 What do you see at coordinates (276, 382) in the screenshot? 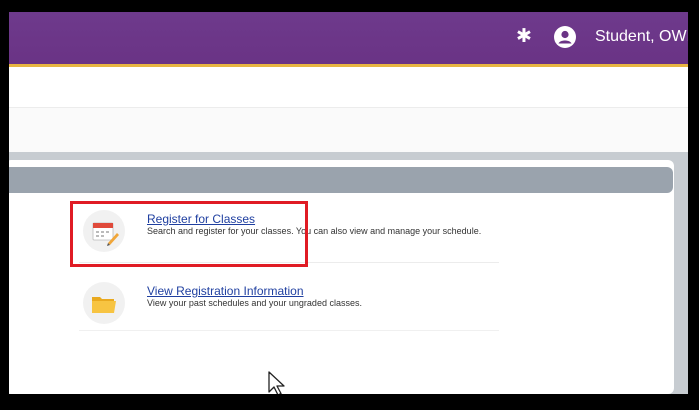
I see `mouse-cursor-icon` at bounding box center [276, 382].